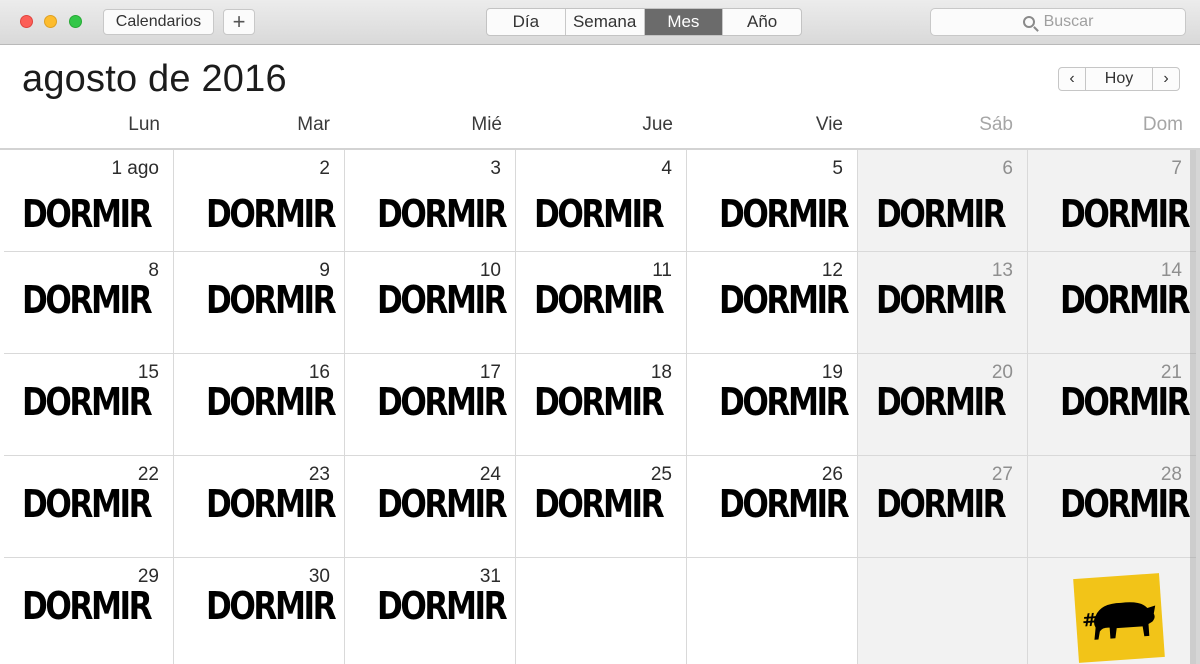 Image resolution: width=1200 pixels, height=664 pixels. I want to click on day-cell: 22 DORMIR, so click(89, 507).